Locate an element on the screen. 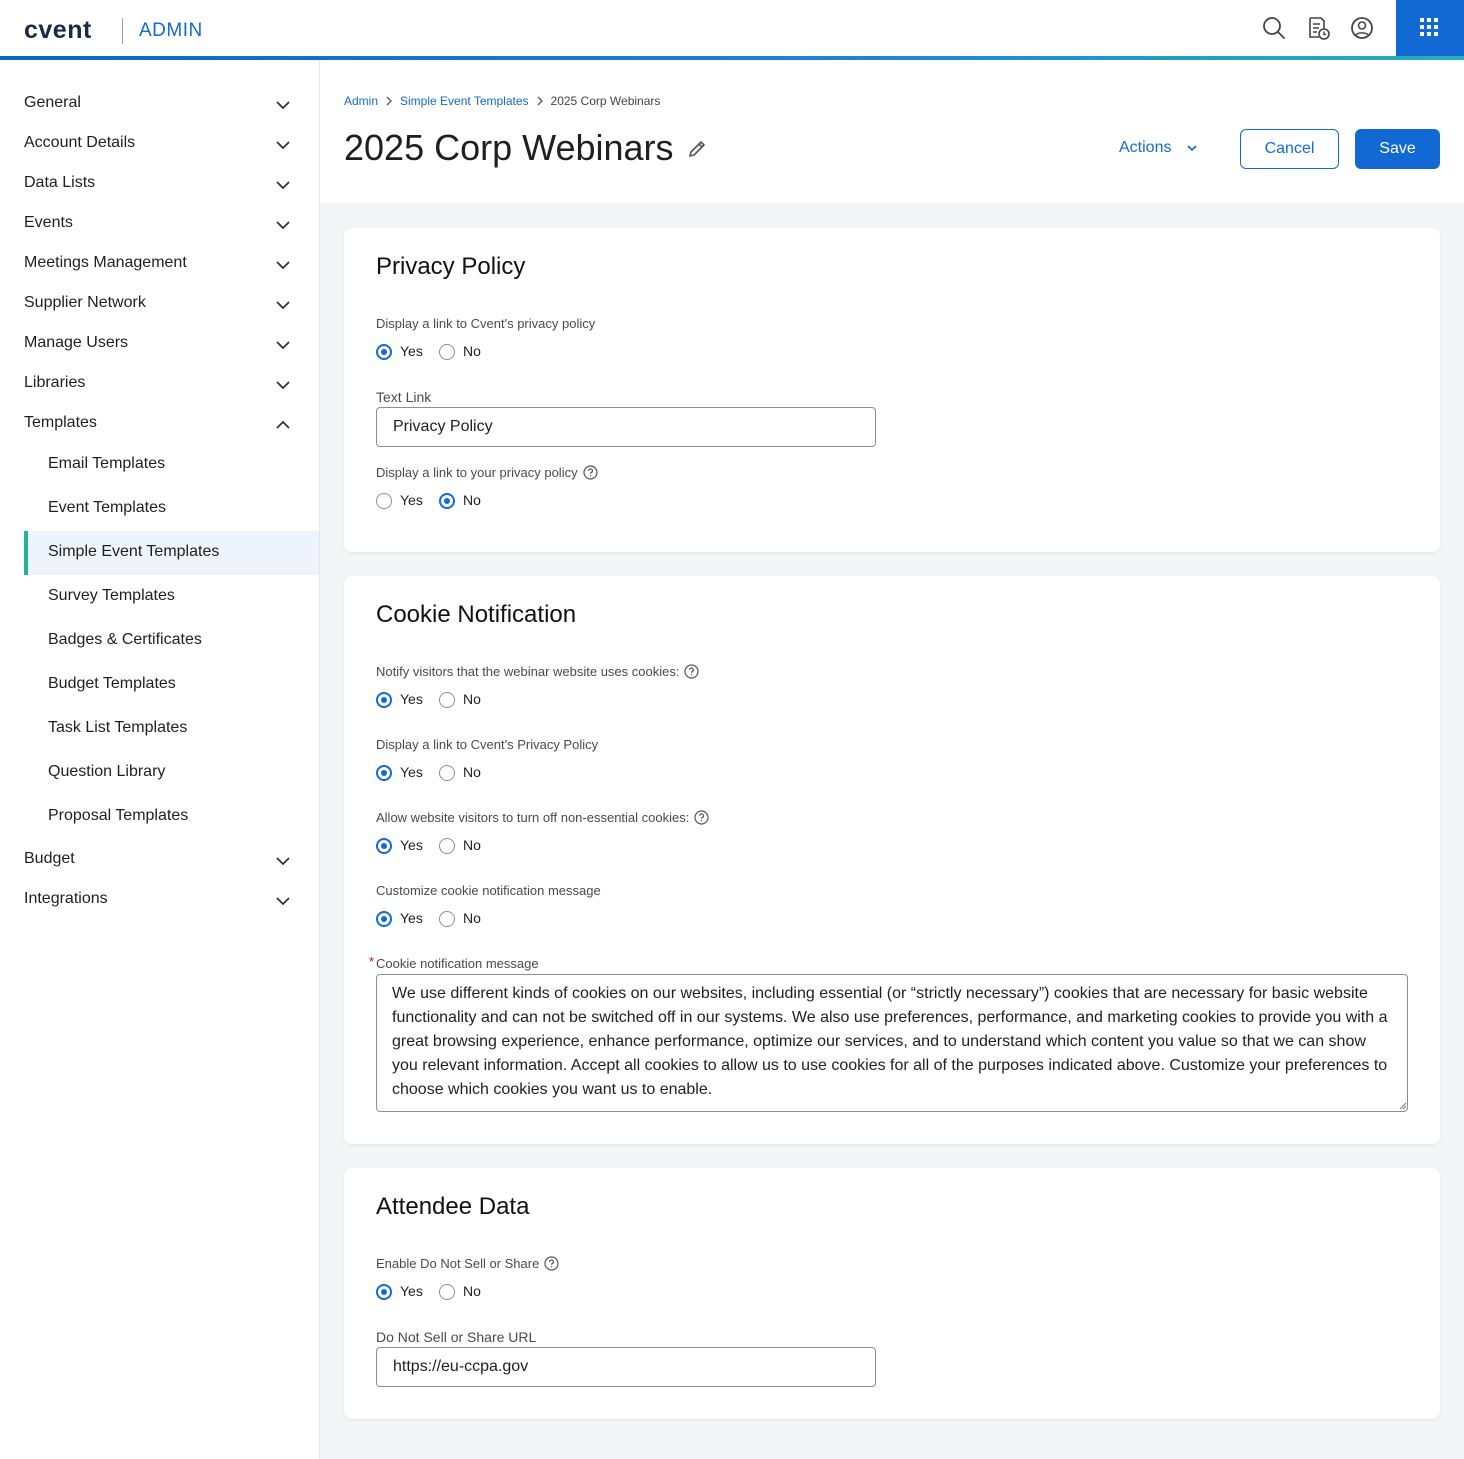  customize-message-label: Customize cookie notification message is located at coordinates (488, 890).